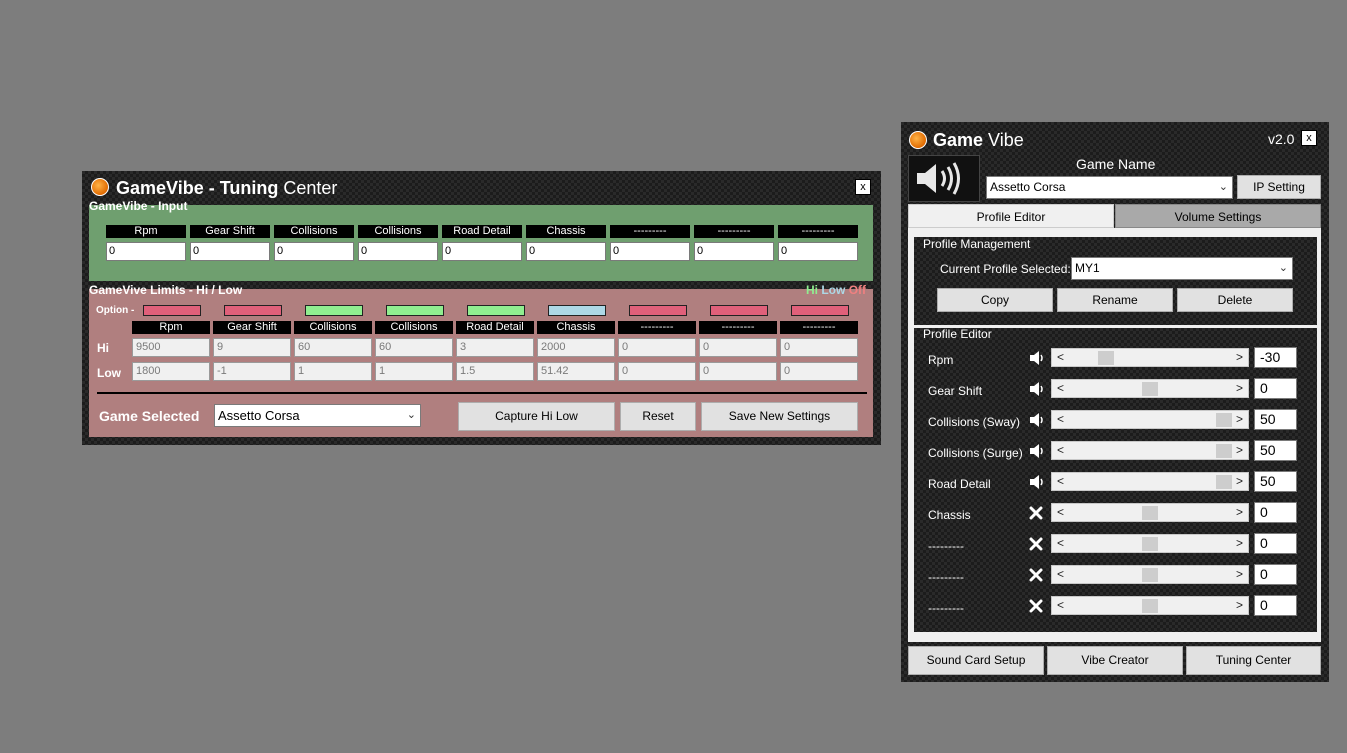 Image resolution: width=1347 pixels, height=753 pixels. I want to click on copy-button: Copy, so click(995, 300).